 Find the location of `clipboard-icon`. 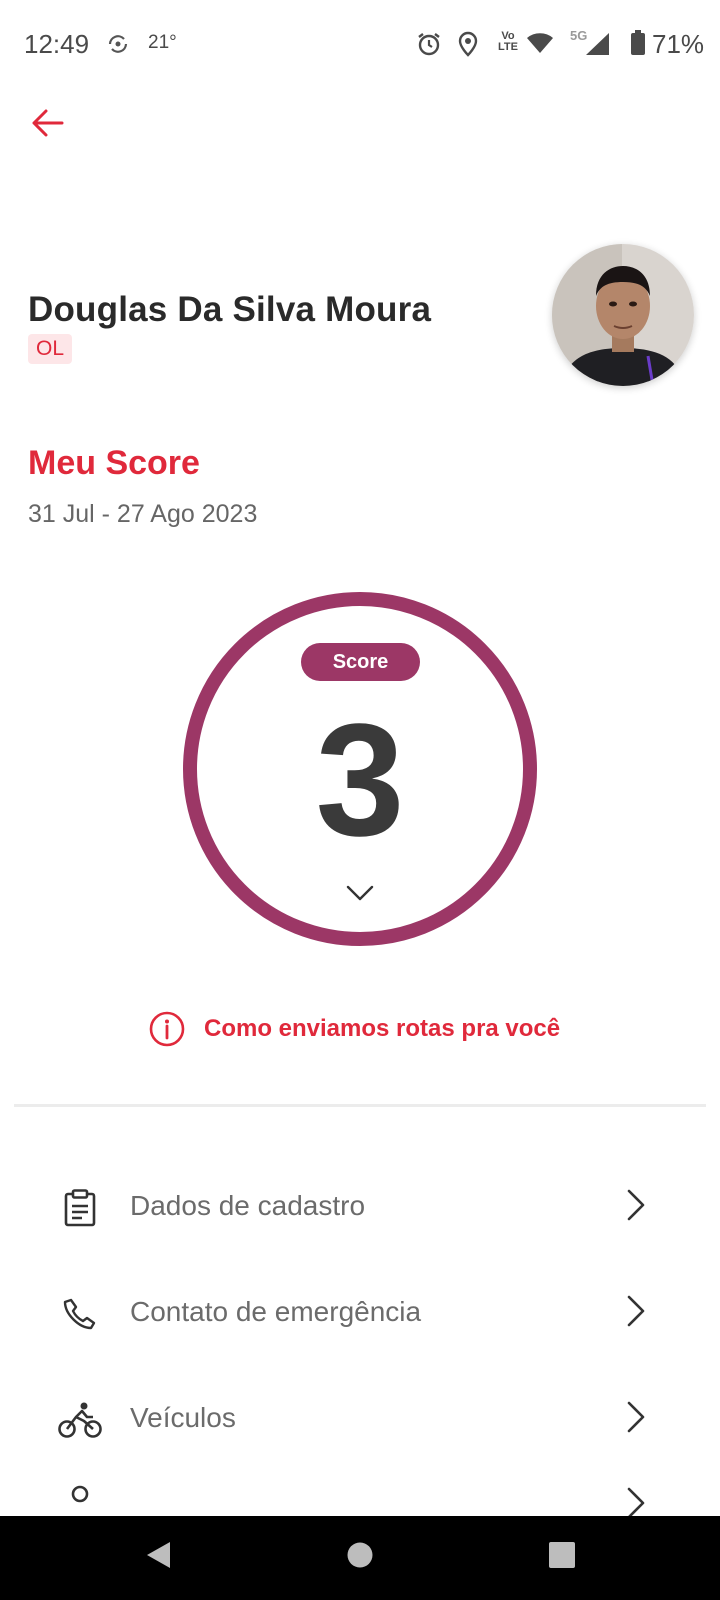

clipboard-icon is located at coordinates (80, 1208).